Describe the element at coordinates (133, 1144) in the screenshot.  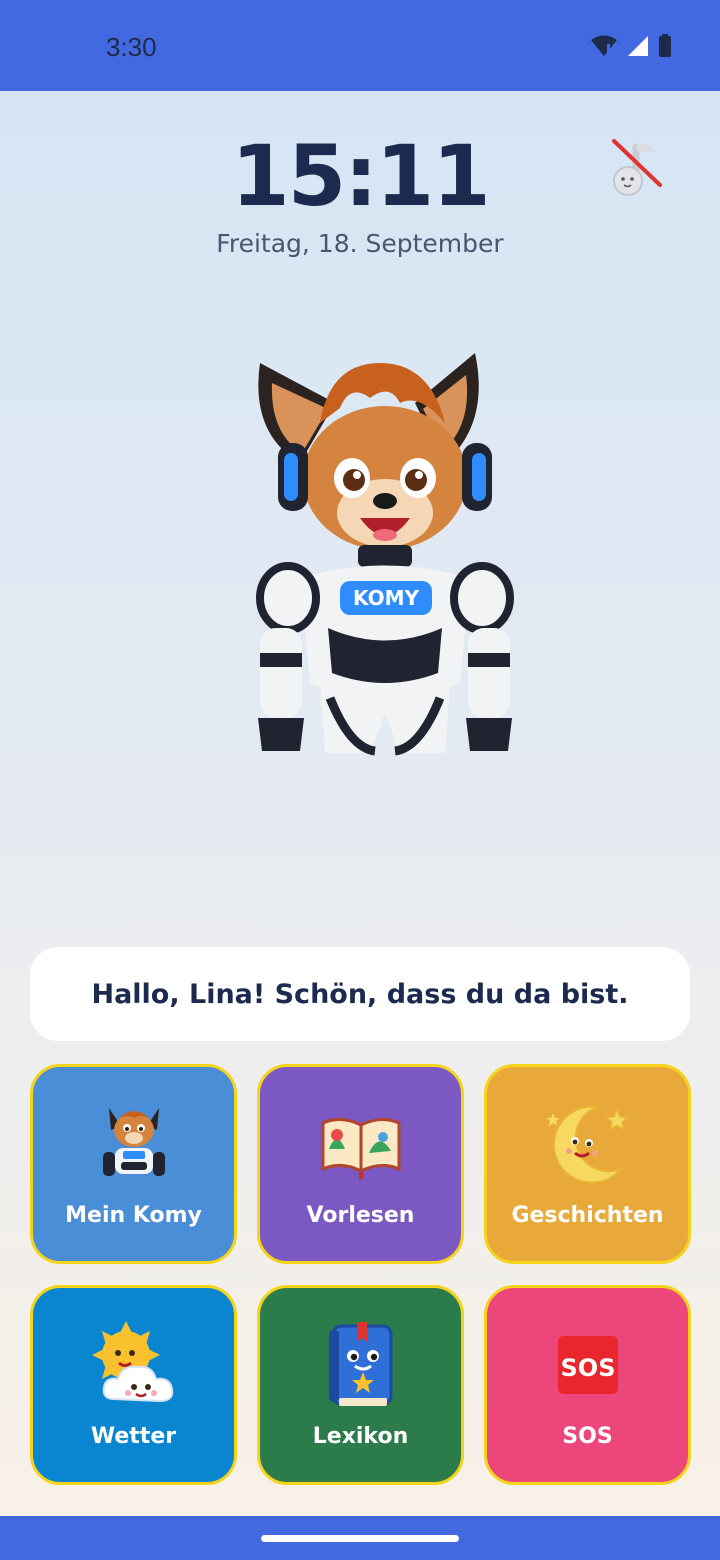
I see `komy-mascot-icon` at that location.